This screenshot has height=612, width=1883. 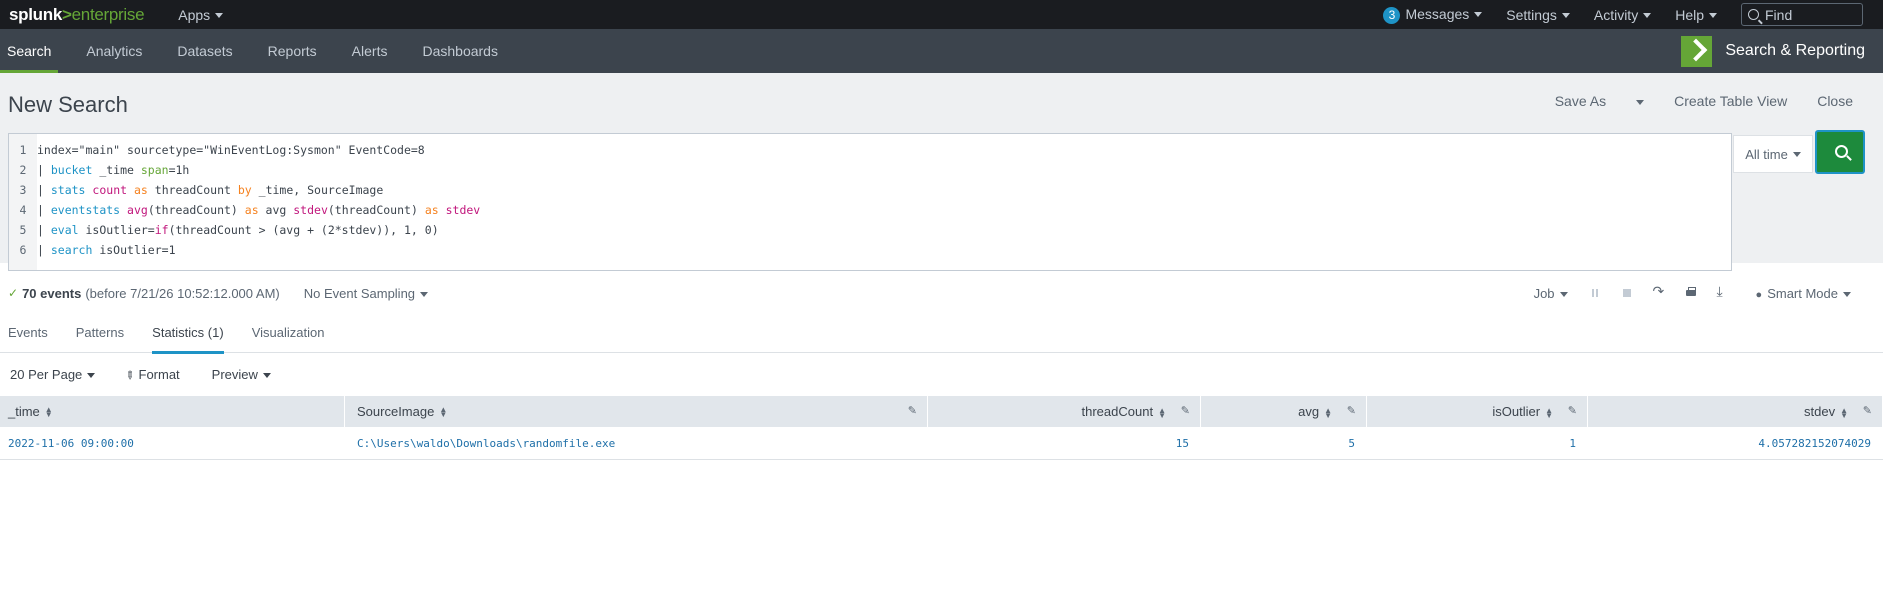 I want to click on app-name-label: Search & Reporting, so click(x=1795, y=50).